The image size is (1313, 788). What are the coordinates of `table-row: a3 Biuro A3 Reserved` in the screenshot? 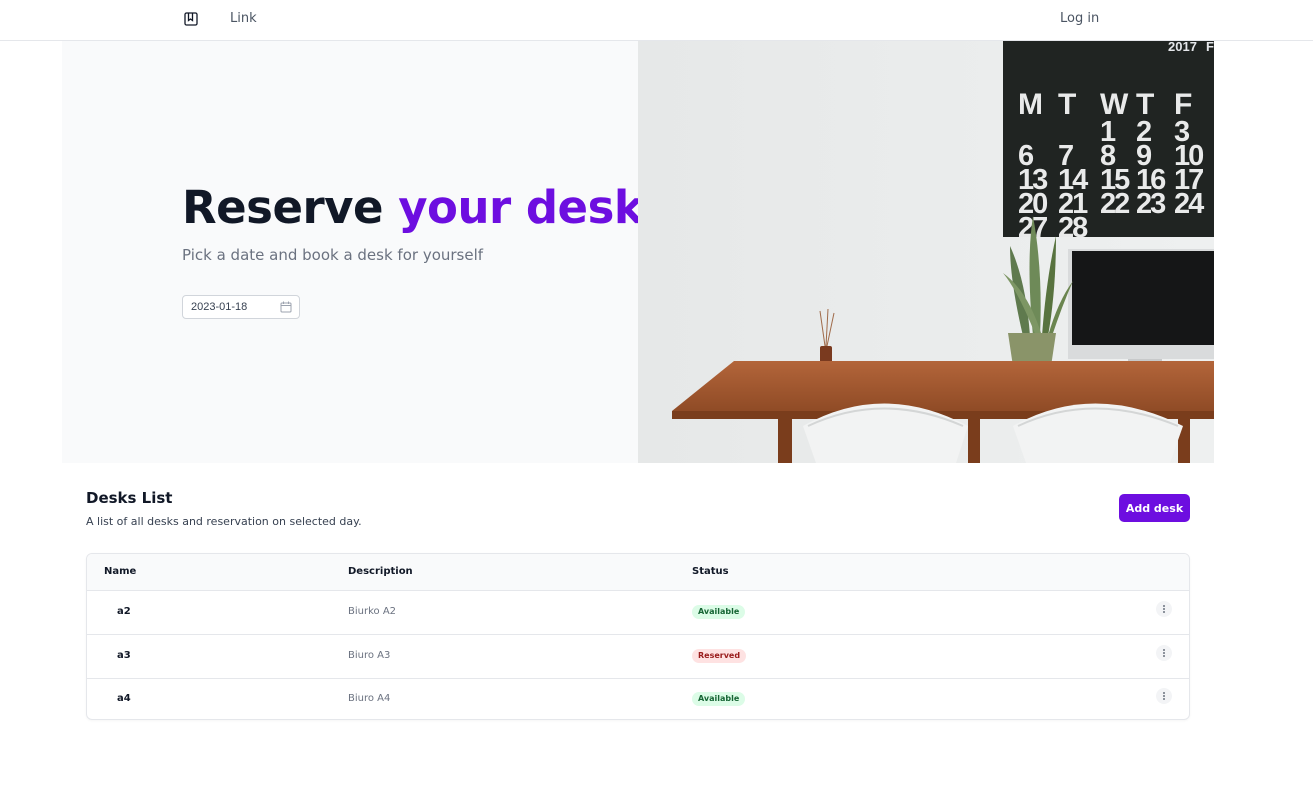 It's located at (638, 657).